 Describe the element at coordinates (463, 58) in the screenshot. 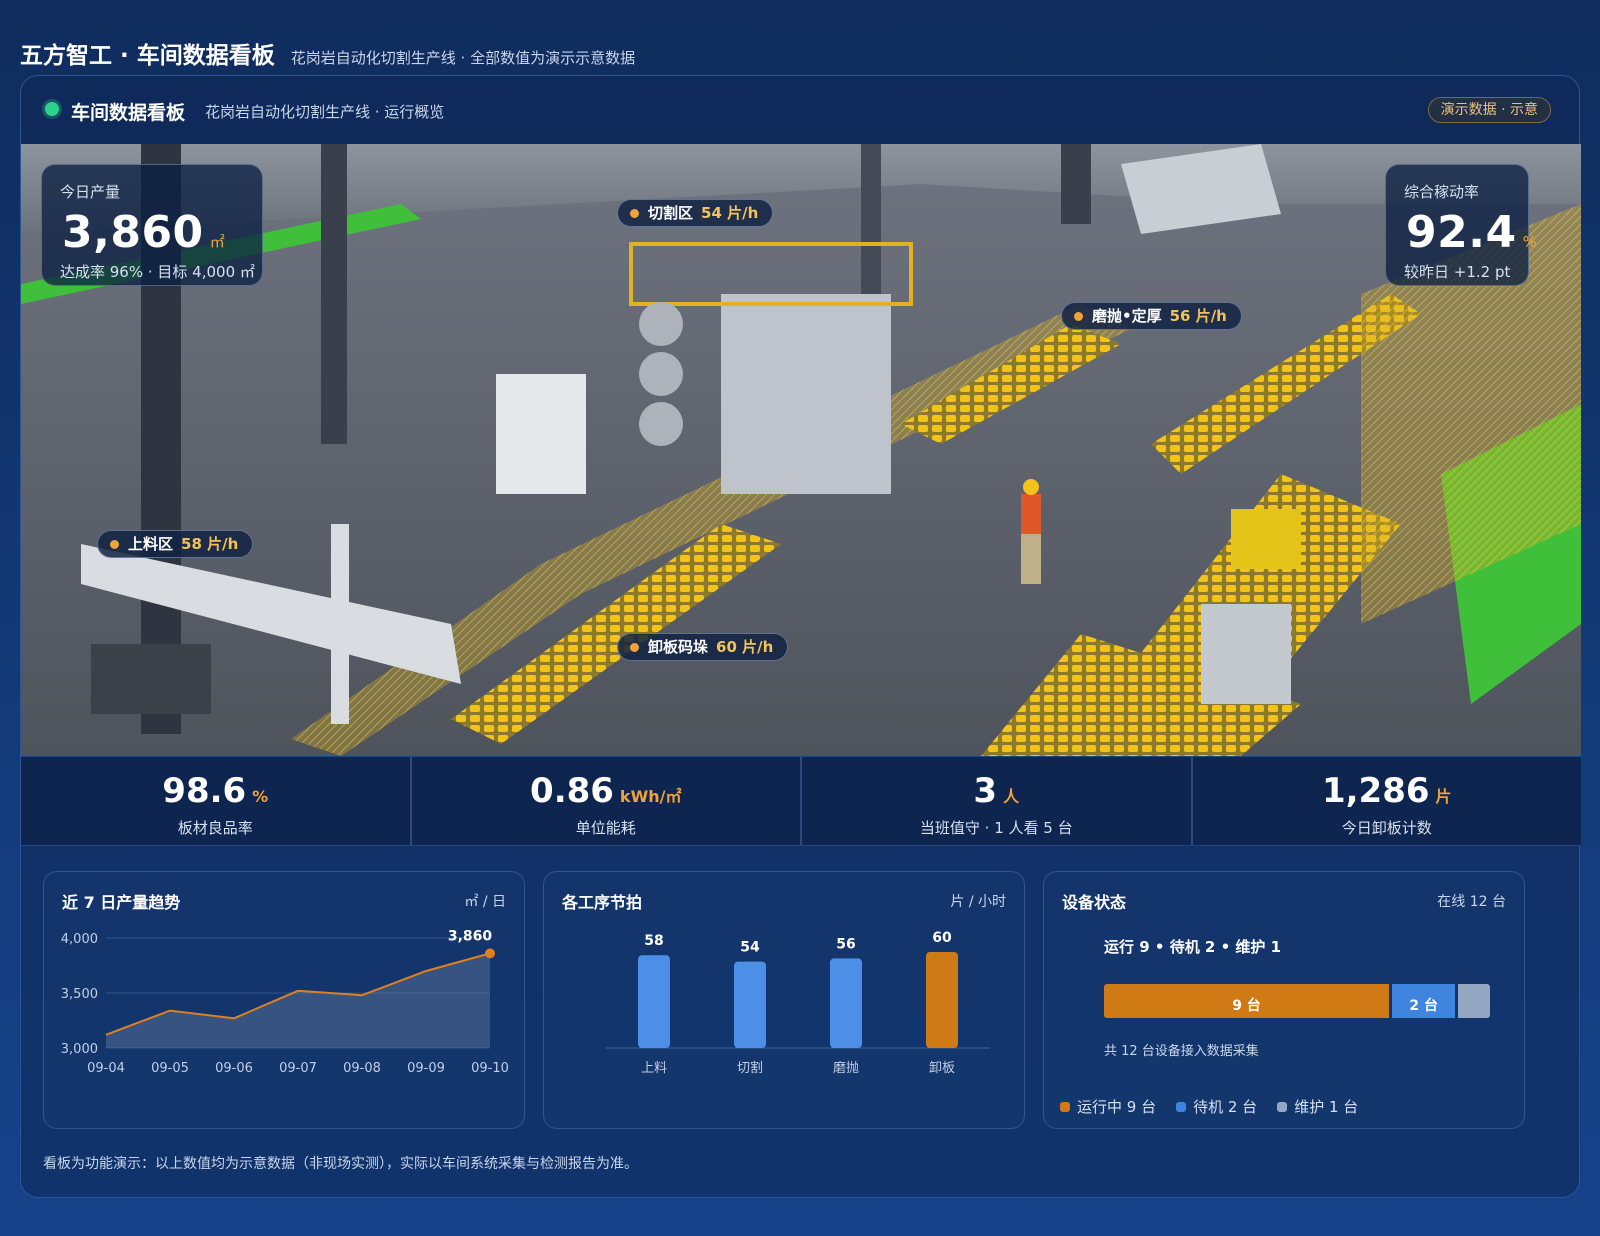

I see `page-subtitle: 花岗岩自动化切割生产线 · 全部数值为演示示意数据` at that location.